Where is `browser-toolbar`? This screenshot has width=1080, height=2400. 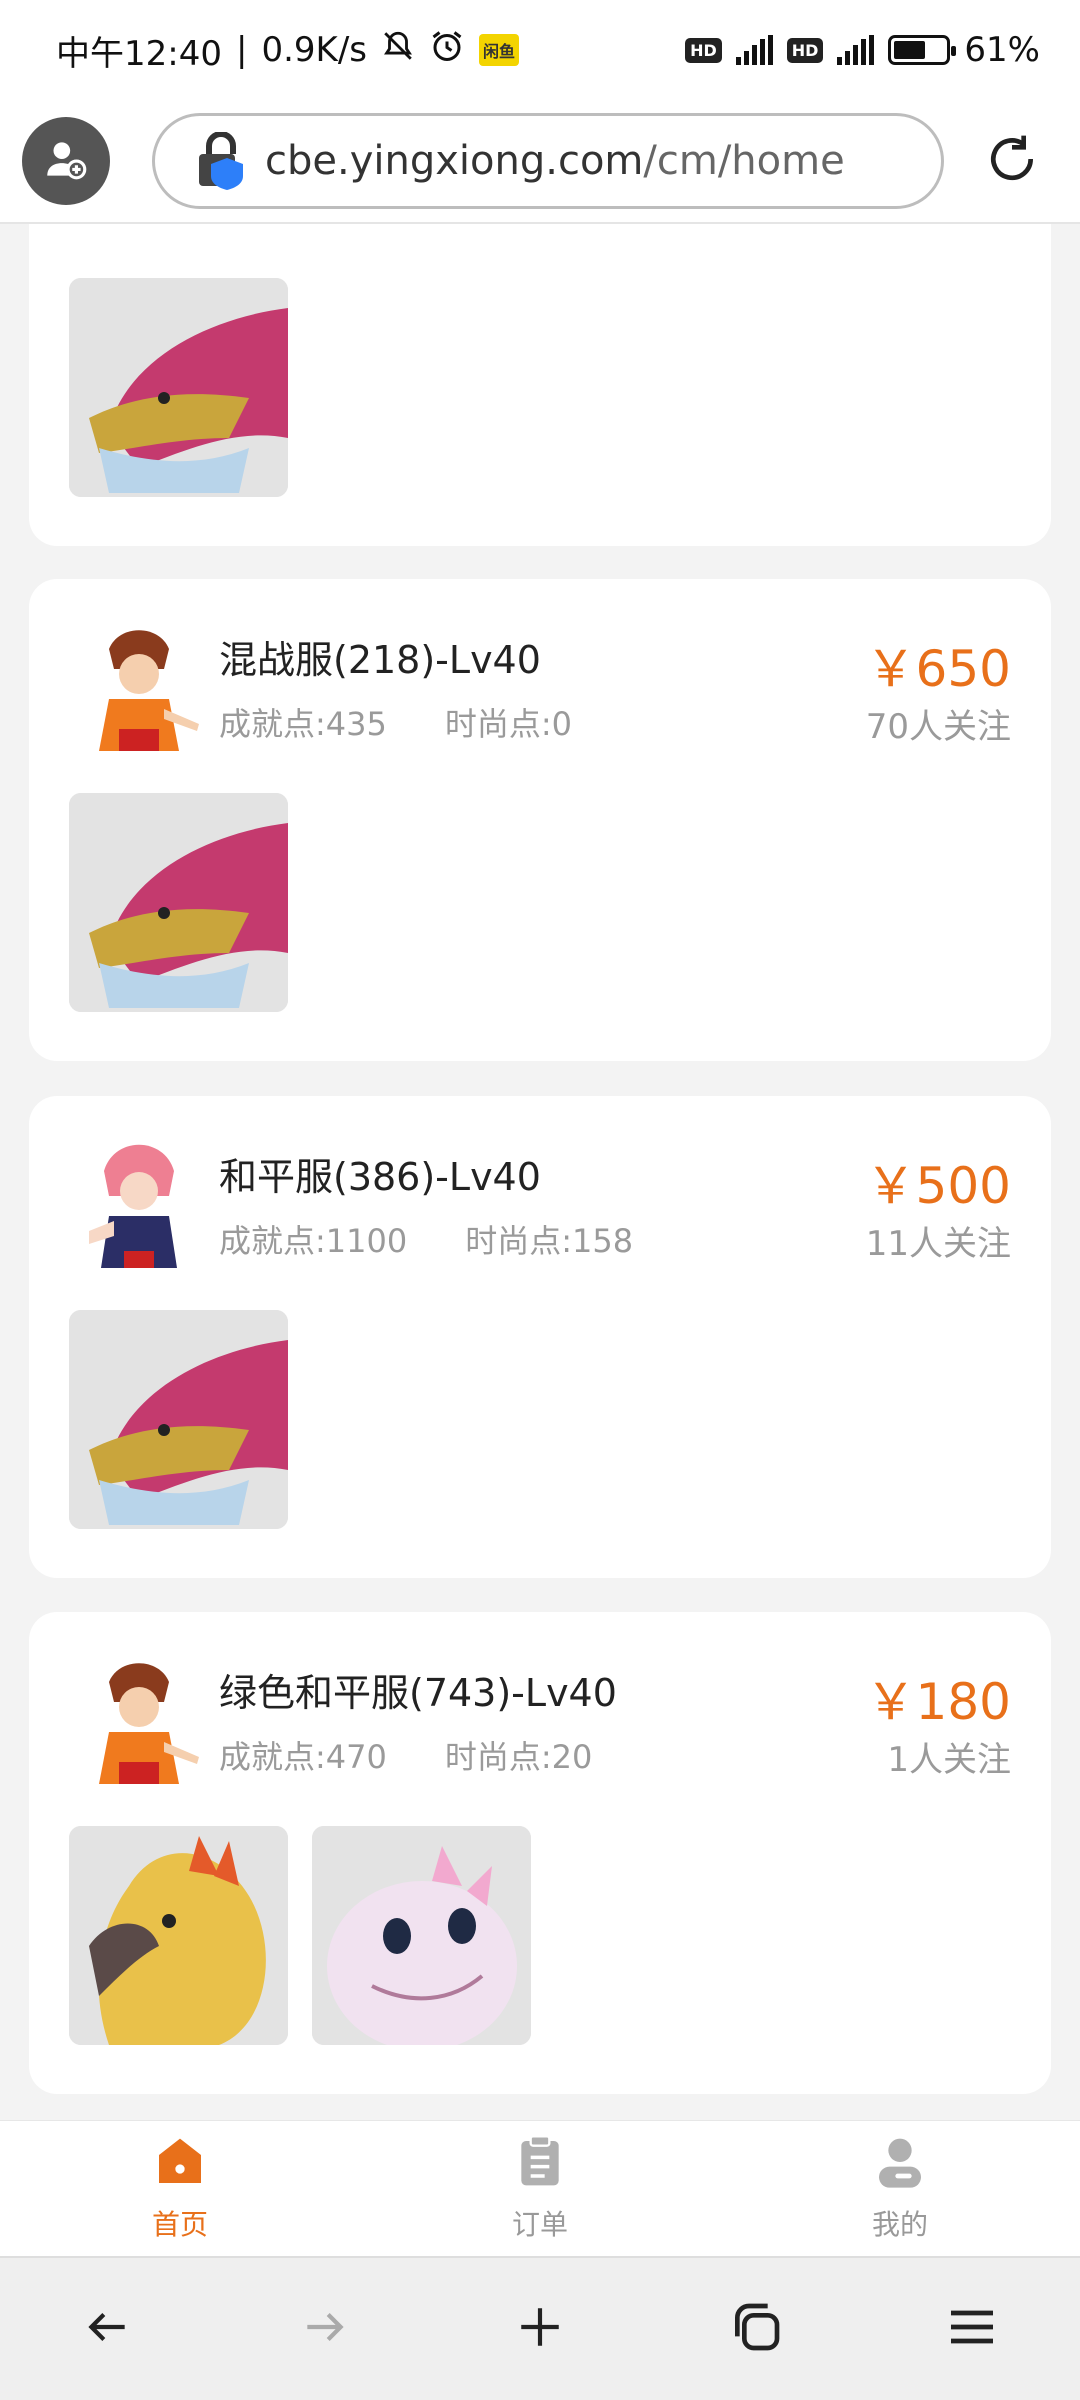
browser-toolbar is located at coordinates (540, 2328).